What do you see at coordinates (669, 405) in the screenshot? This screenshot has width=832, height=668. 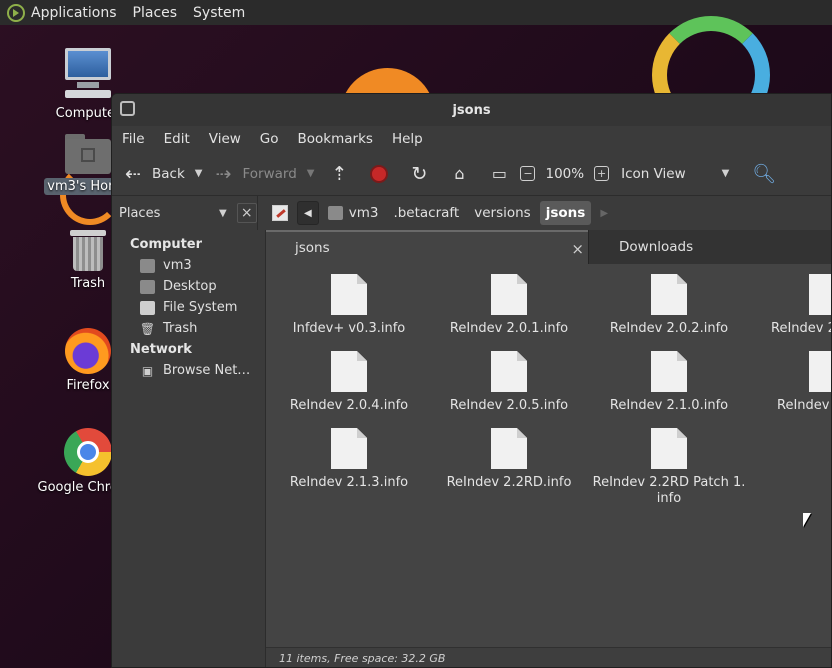 I see `file-name: ReIndev 2.1.0.info` at bounding box center [669, 405].